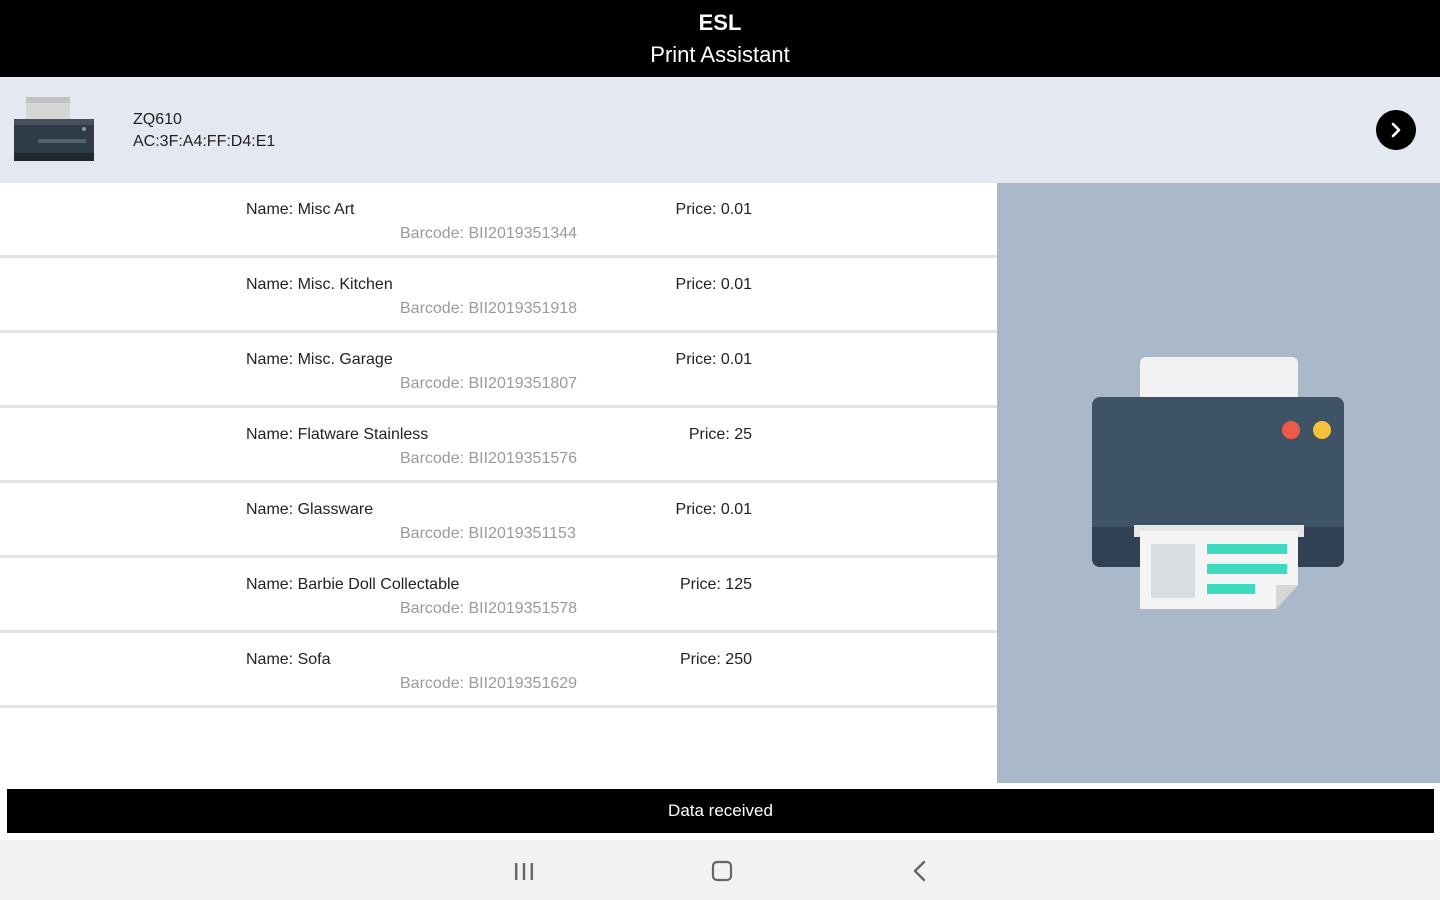  What do you see at coordinates (1219, 485) in the screenshot?
I see `printer-illustration-icon` at bounding box center [1219, 485].